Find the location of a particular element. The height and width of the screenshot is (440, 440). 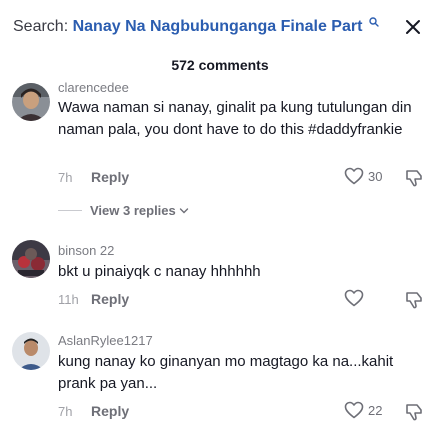

search-prefix: Search: is located at coordinates (41, 26).